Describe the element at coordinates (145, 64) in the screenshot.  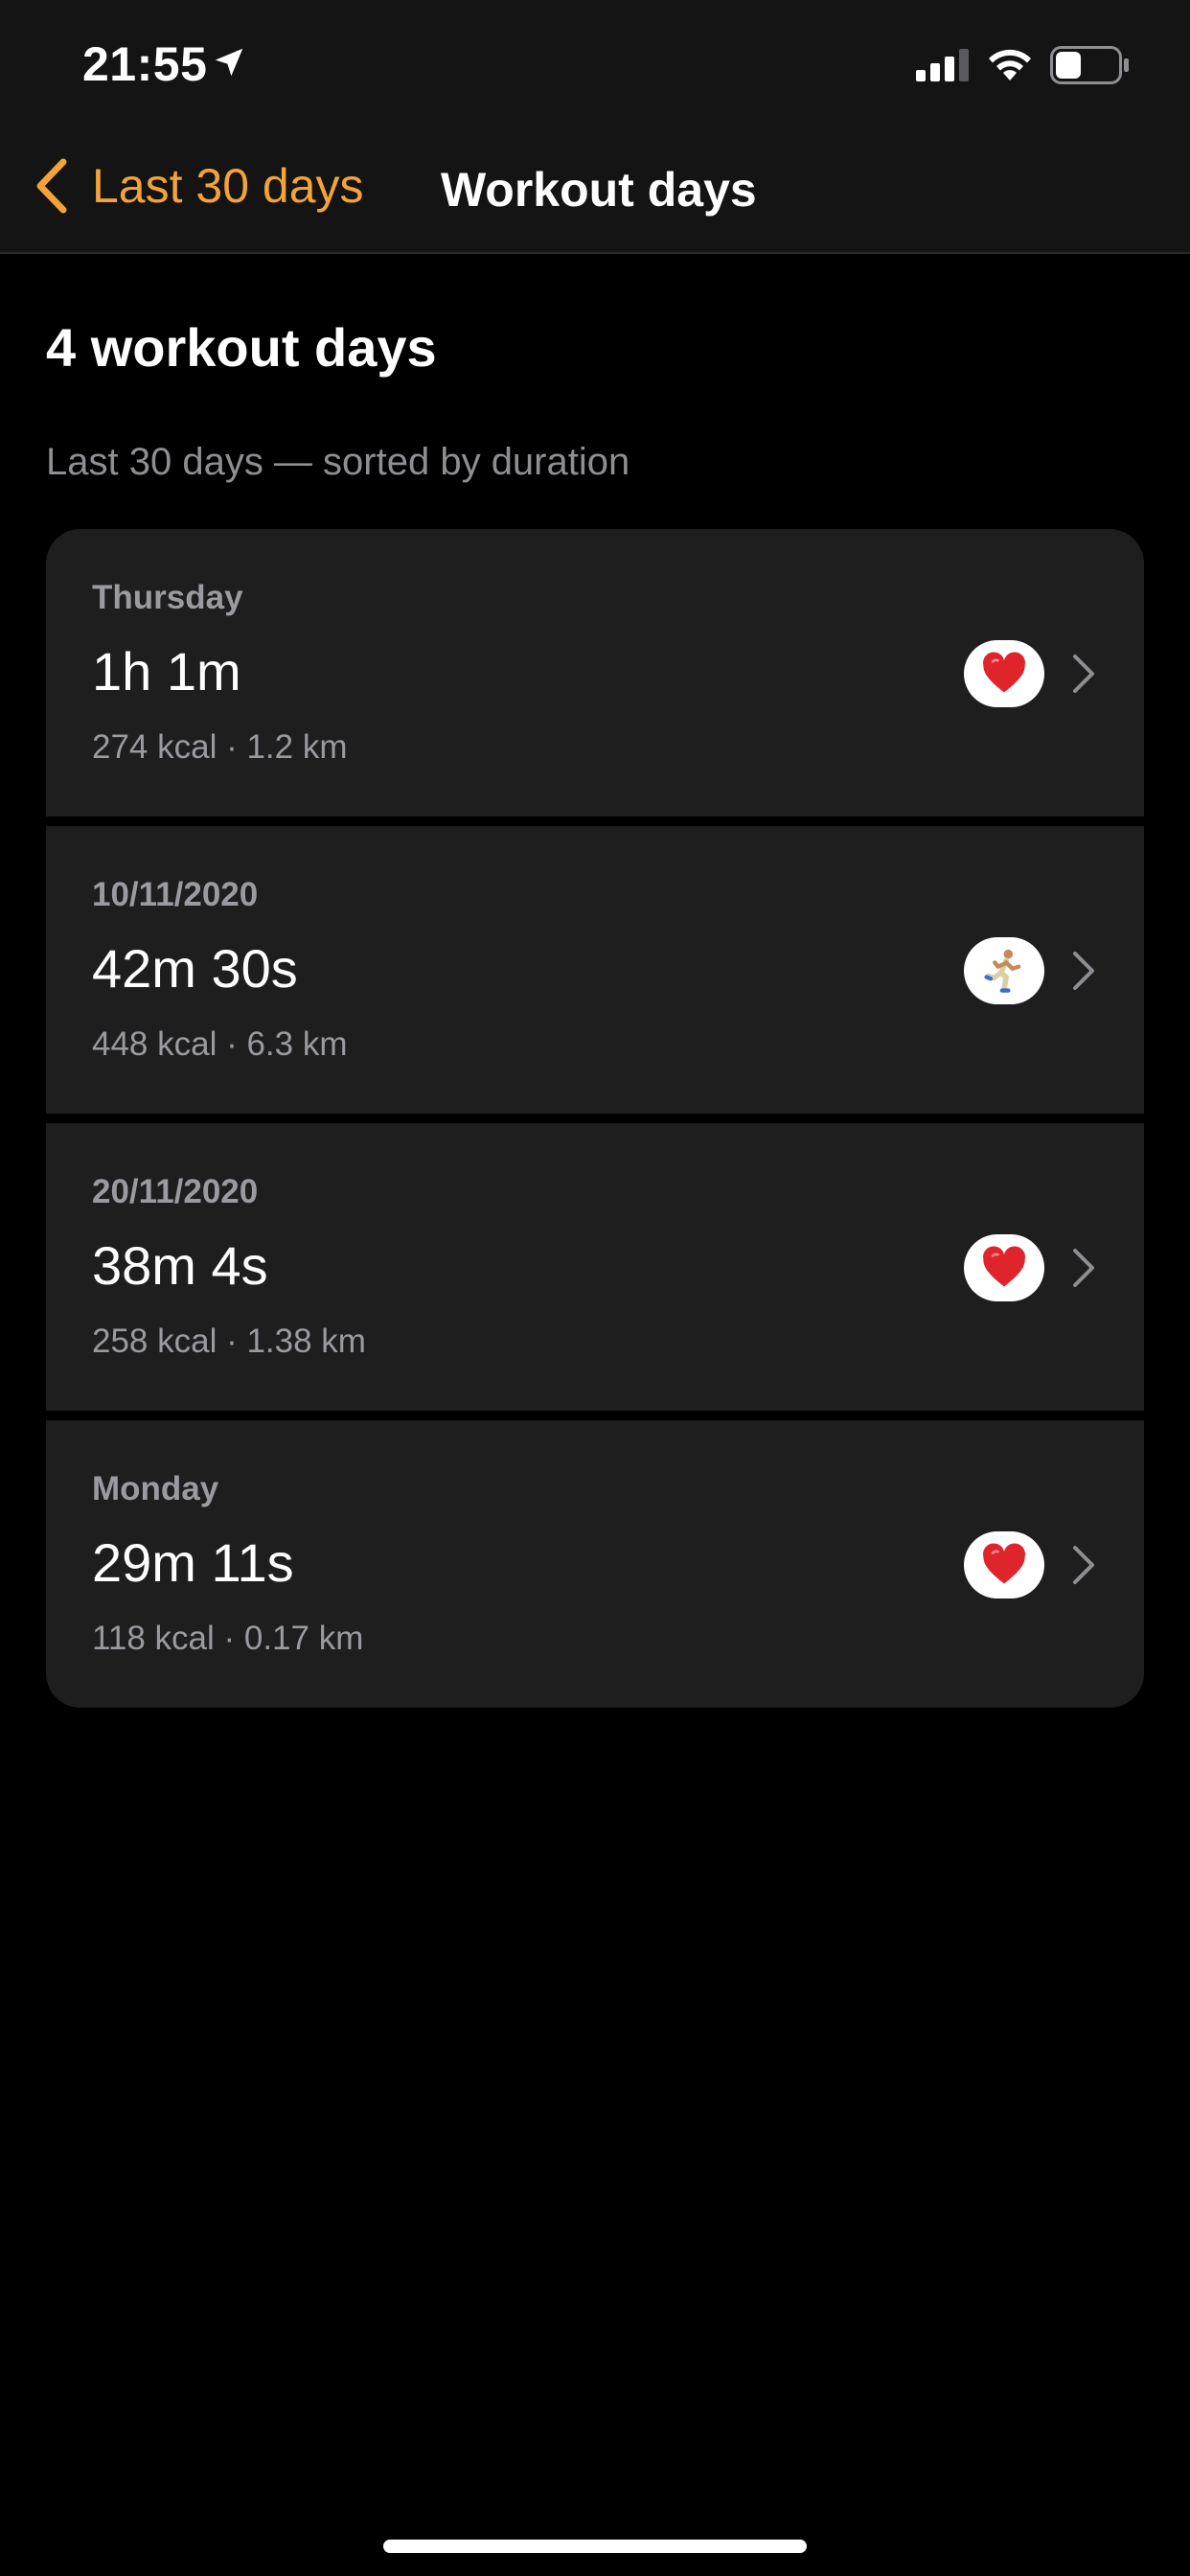
I see `status-time: 21:55` at that location.